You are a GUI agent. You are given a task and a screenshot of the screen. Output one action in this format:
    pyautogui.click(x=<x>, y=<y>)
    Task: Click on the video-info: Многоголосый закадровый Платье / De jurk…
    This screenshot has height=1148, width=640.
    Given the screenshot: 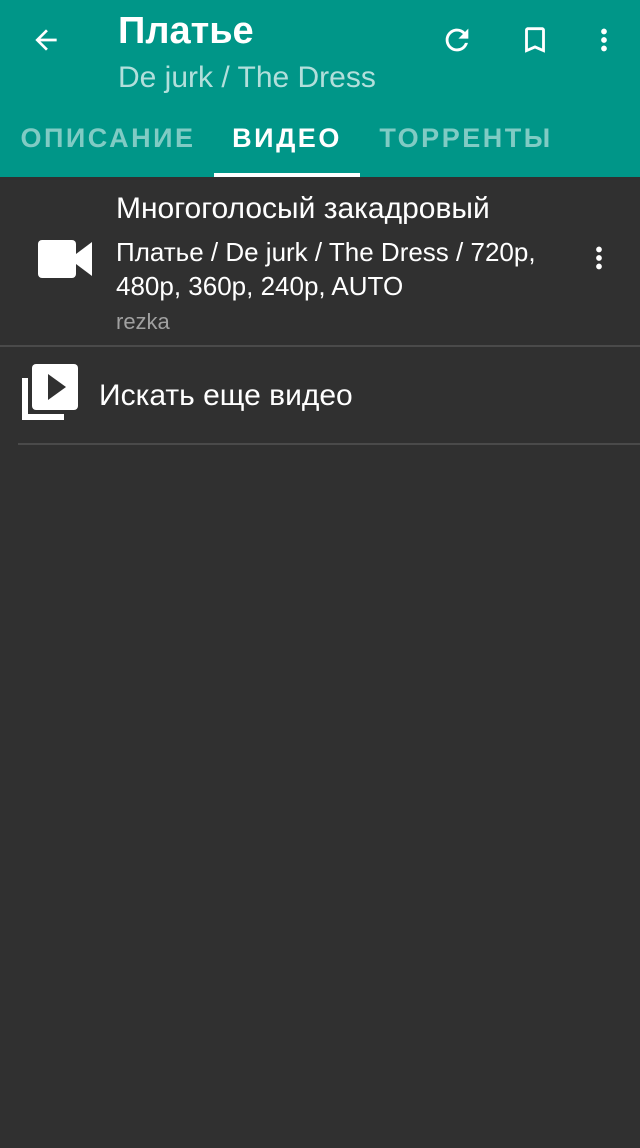 What is the action you would take?
    pyautogui.click(x=346, y=263)
    